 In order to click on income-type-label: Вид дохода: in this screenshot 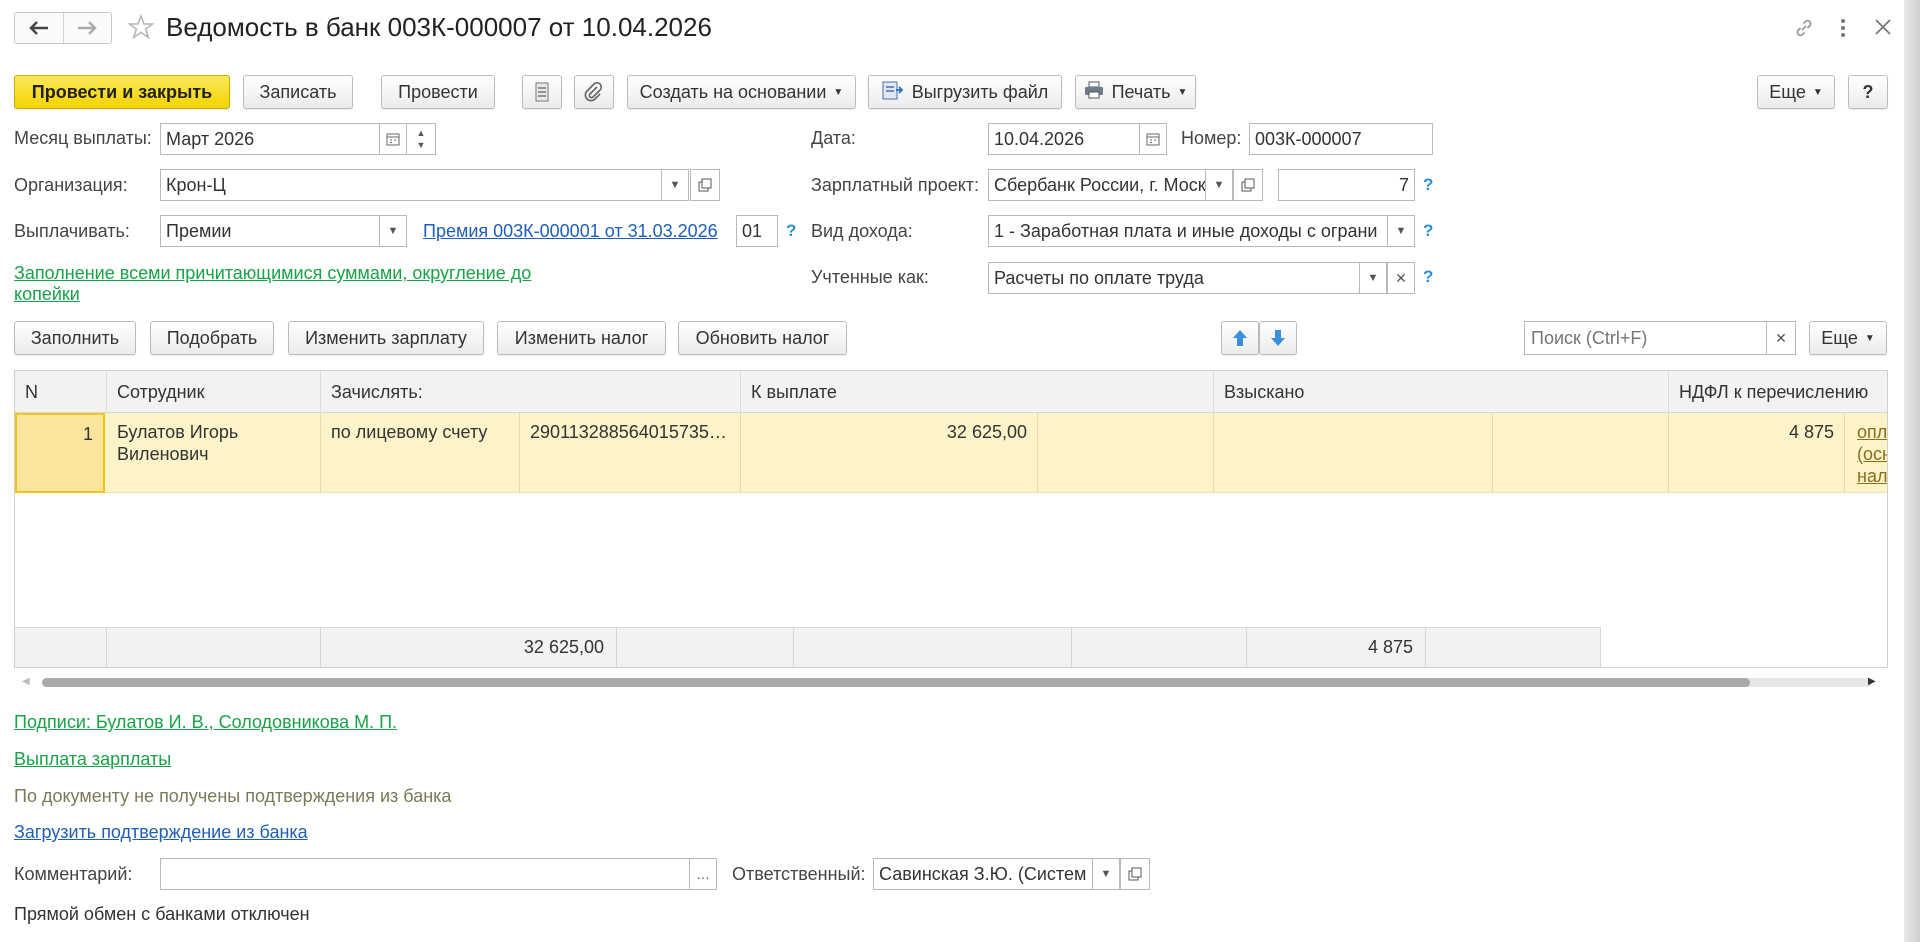, I will do `click(862, 231)`.